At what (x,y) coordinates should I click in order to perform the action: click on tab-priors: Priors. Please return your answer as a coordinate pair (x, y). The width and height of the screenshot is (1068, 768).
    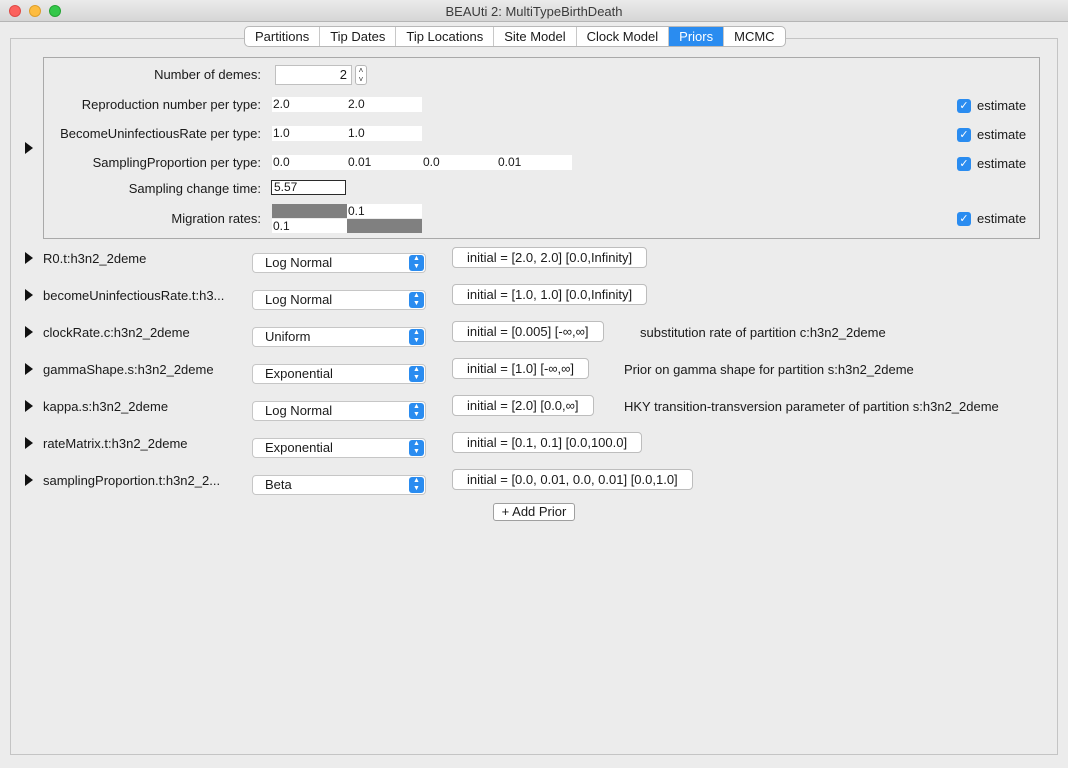
    Looking at the image, I should click on (697, 36).